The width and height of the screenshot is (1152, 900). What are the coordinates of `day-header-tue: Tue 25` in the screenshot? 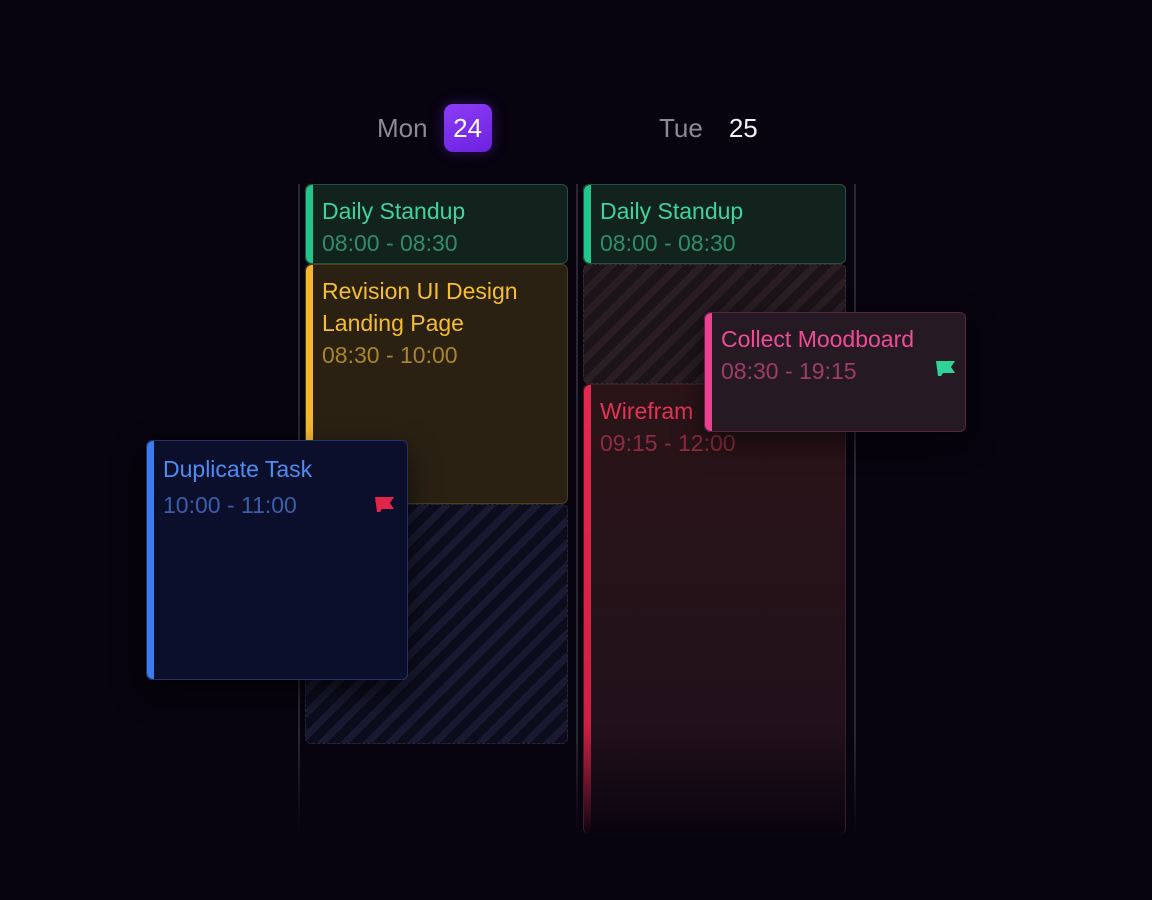 It's located at (708, 128).